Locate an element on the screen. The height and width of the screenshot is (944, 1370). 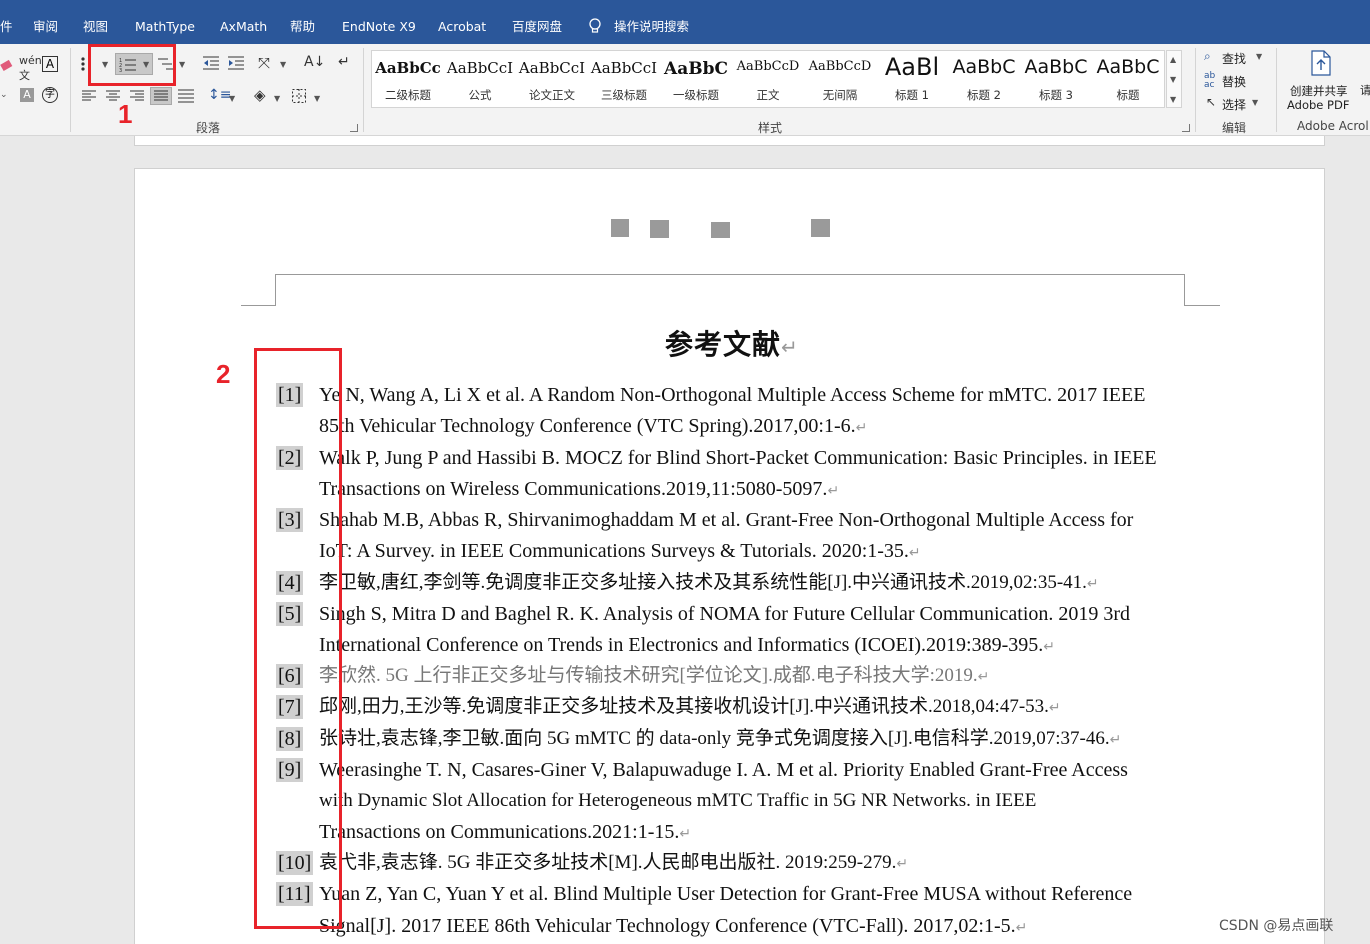
enclose-char-icon: 字 is located at coordinates (50, 95).